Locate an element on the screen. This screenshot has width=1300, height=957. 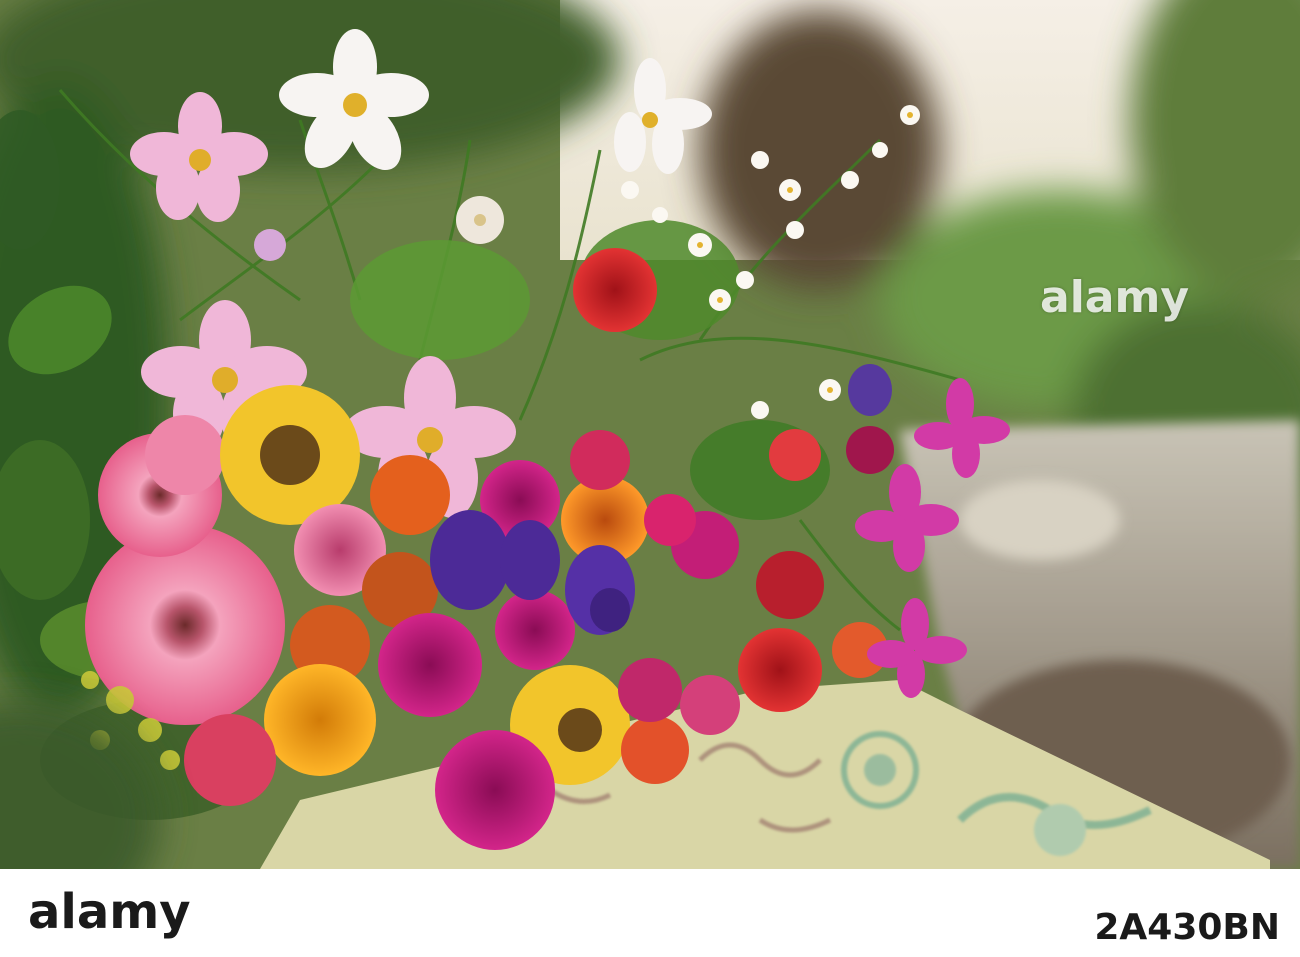
brand-logo: alamy is located at coordinates (109, 912).